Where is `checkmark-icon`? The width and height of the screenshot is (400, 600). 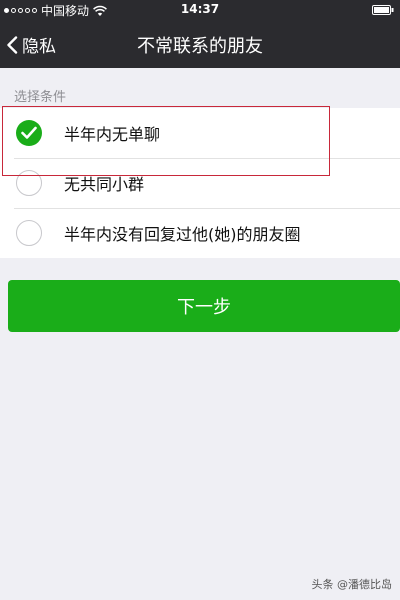 checkmark-icon is located at coordinates (29, 133).